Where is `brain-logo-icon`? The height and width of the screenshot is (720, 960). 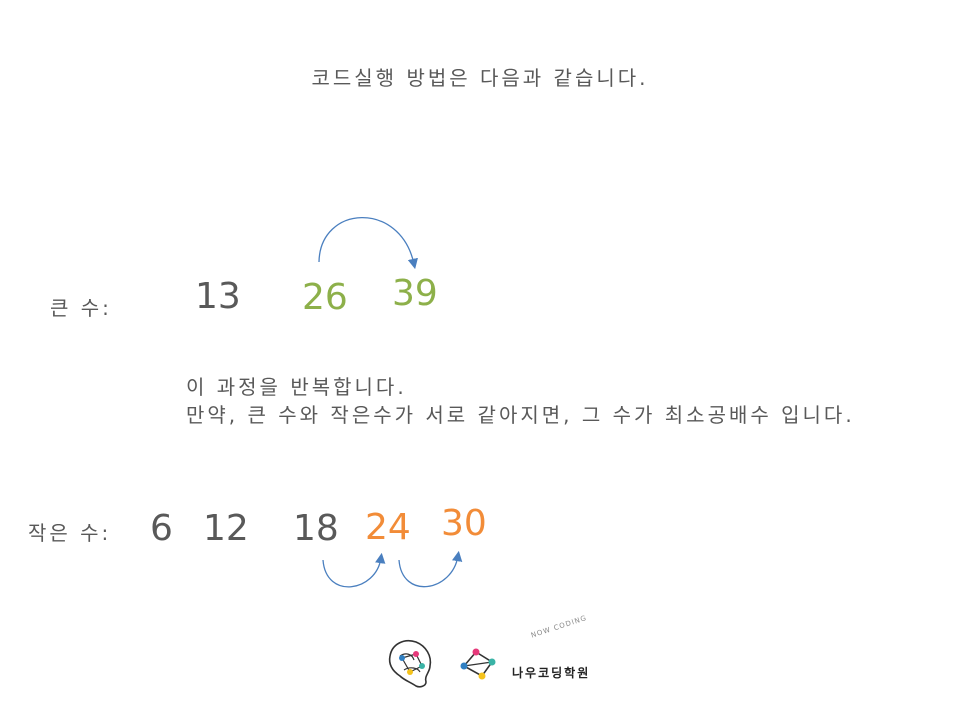 brain-logo-icon is located at coordinates (410, 664).